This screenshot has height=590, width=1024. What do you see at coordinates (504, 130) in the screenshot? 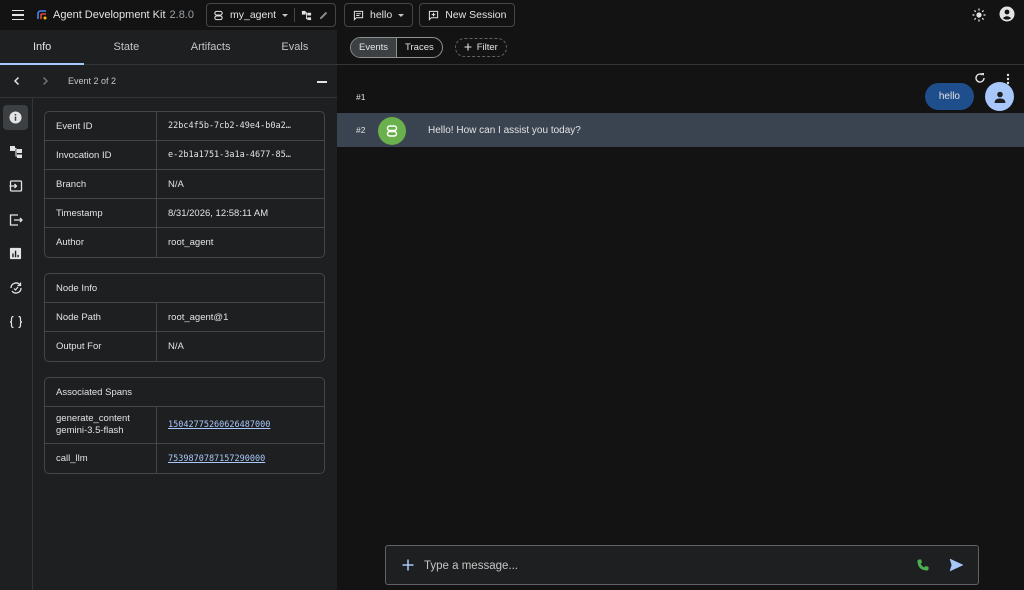
I see `agent-message-text: Hello! How can I assist you today?` at bounding box center [504, 130].